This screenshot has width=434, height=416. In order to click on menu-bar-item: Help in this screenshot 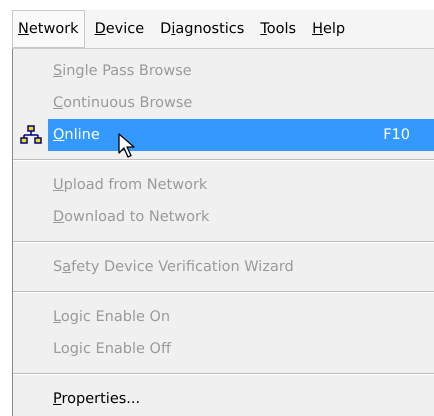, I will do `click(329, 29)`.